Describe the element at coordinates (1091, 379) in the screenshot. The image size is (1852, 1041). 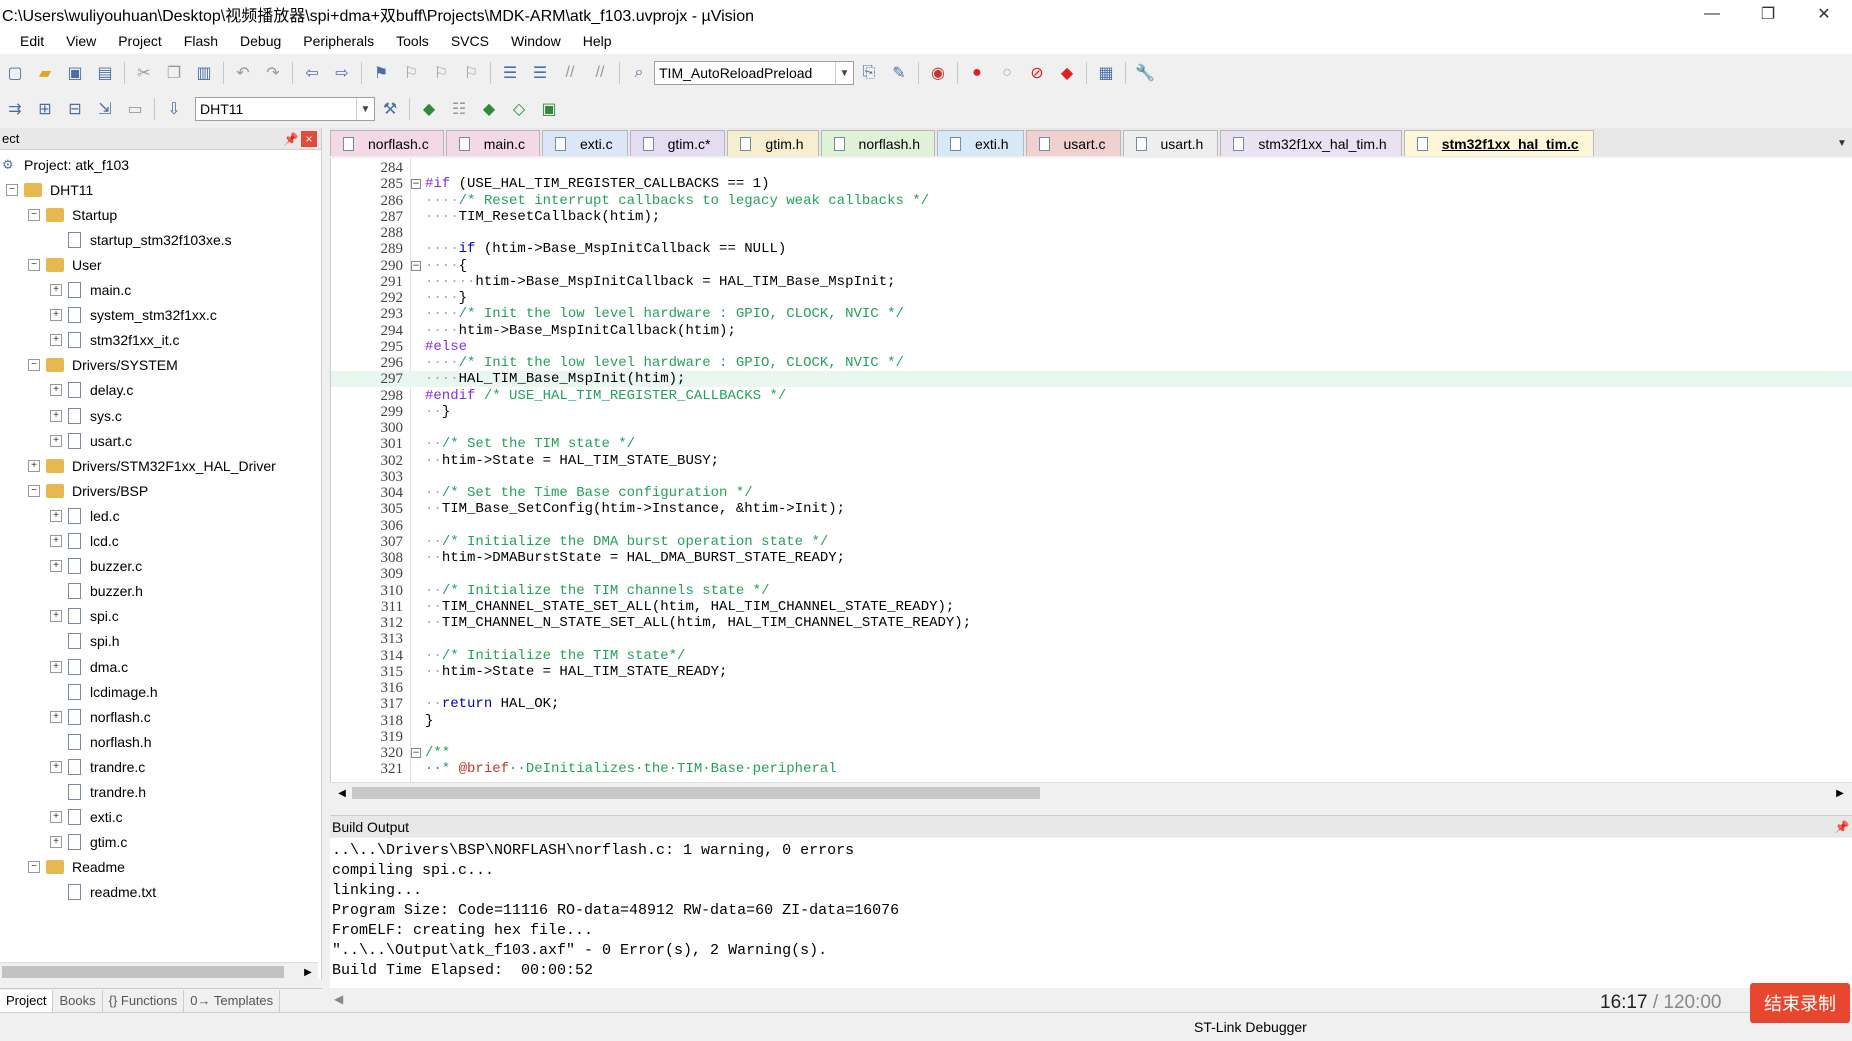
I see `code-line: 297 ····HAL_TIM_Base_MspInit(htim);` at that location.